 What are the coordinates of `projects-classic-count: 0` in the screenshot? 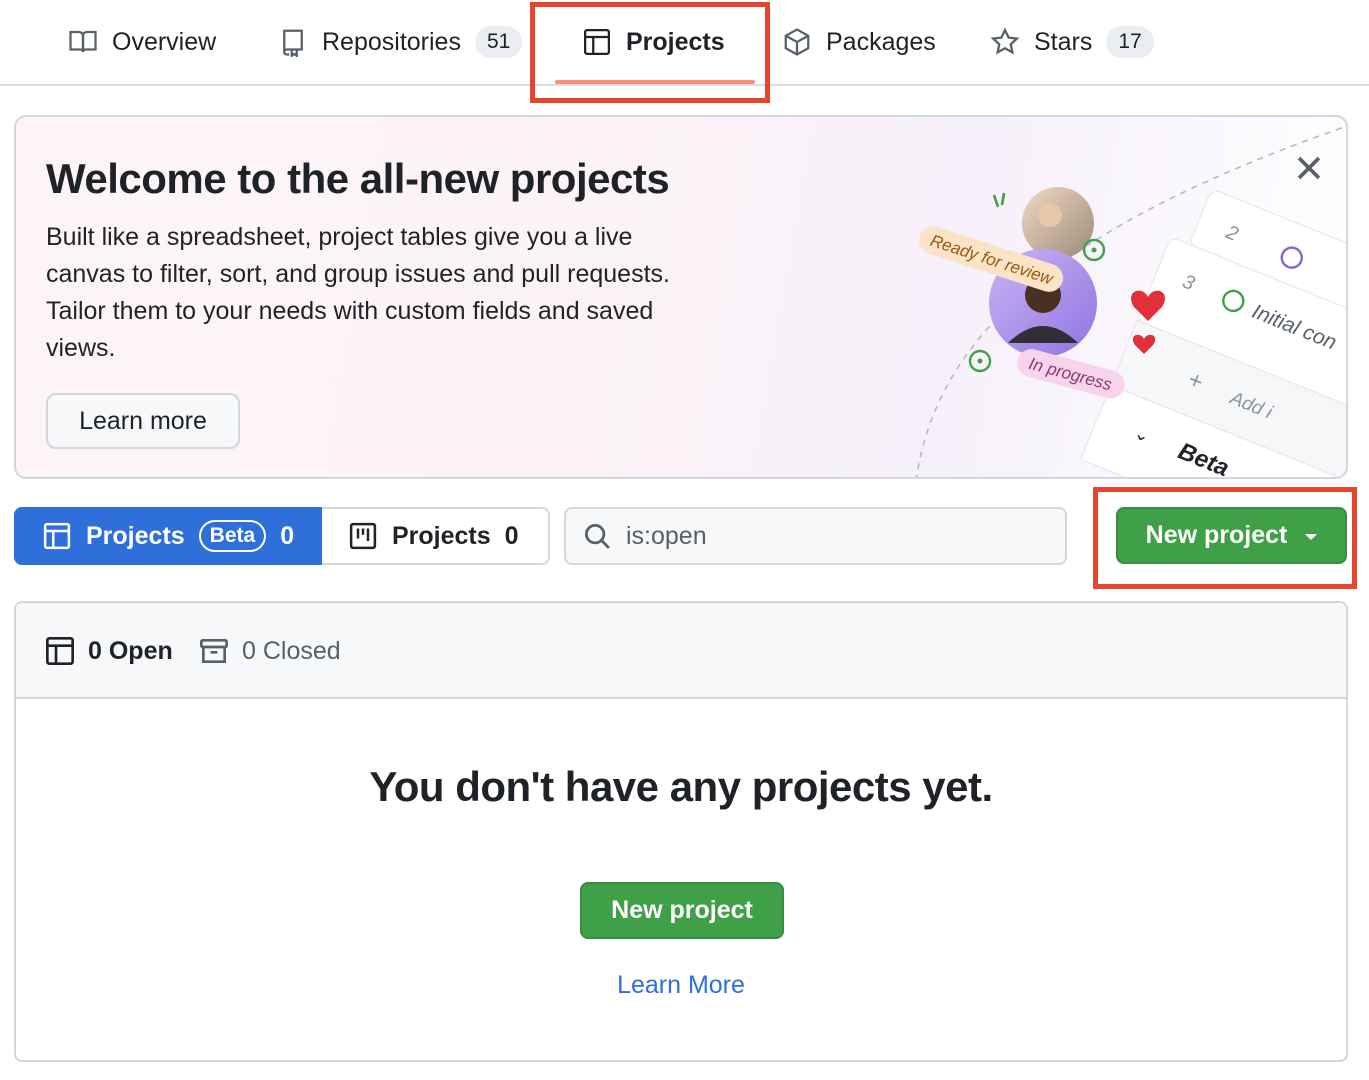 It's located at (511, 535).